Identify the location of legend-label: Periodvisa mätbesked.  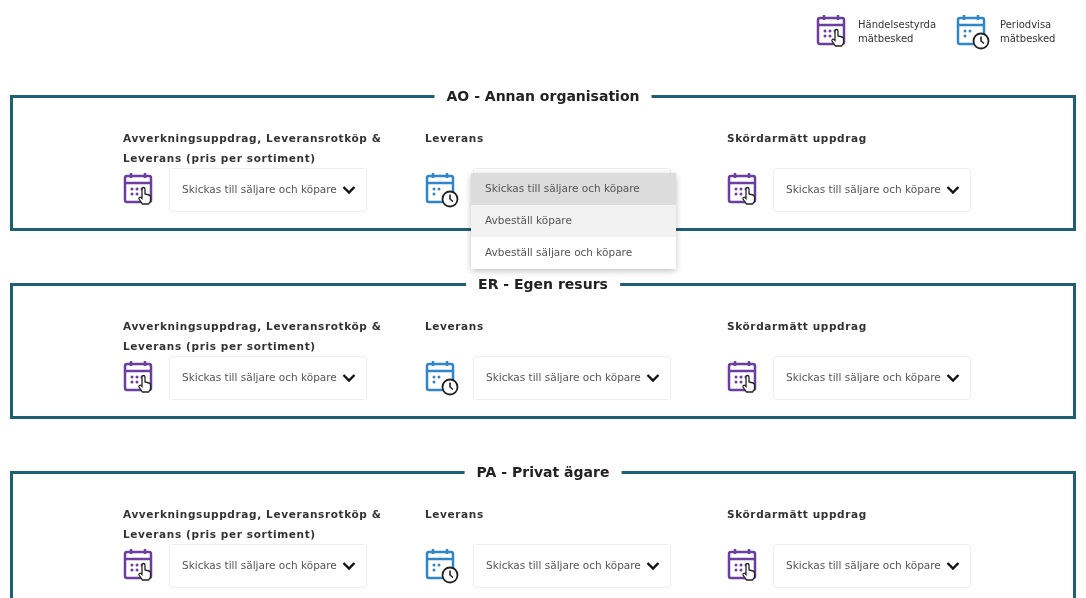
(1028, 32).